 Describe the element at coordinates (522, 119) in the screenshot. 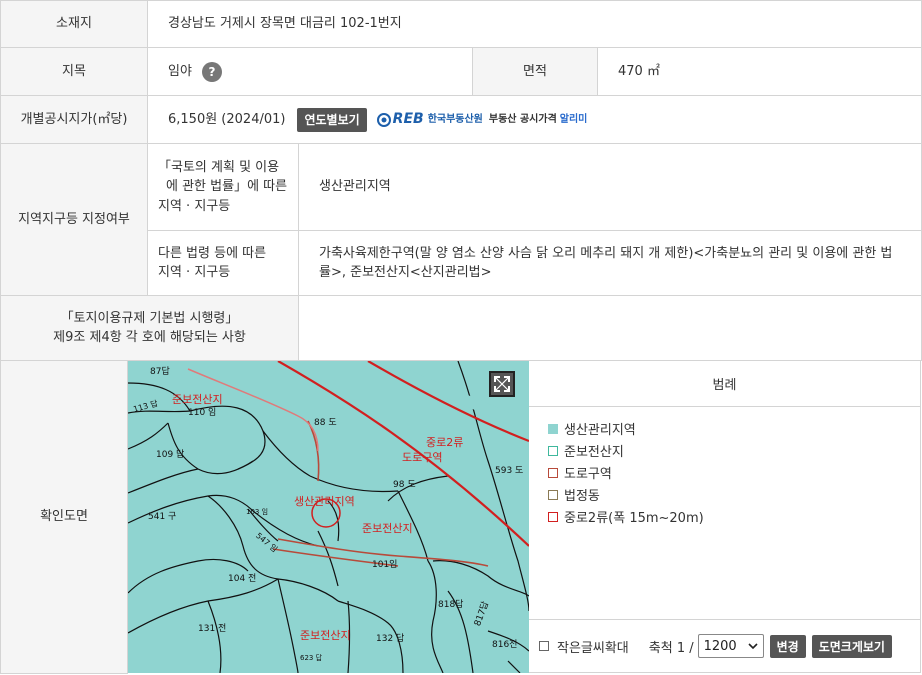

I see `reb-service-name: 부동산 공시가격` at that location.